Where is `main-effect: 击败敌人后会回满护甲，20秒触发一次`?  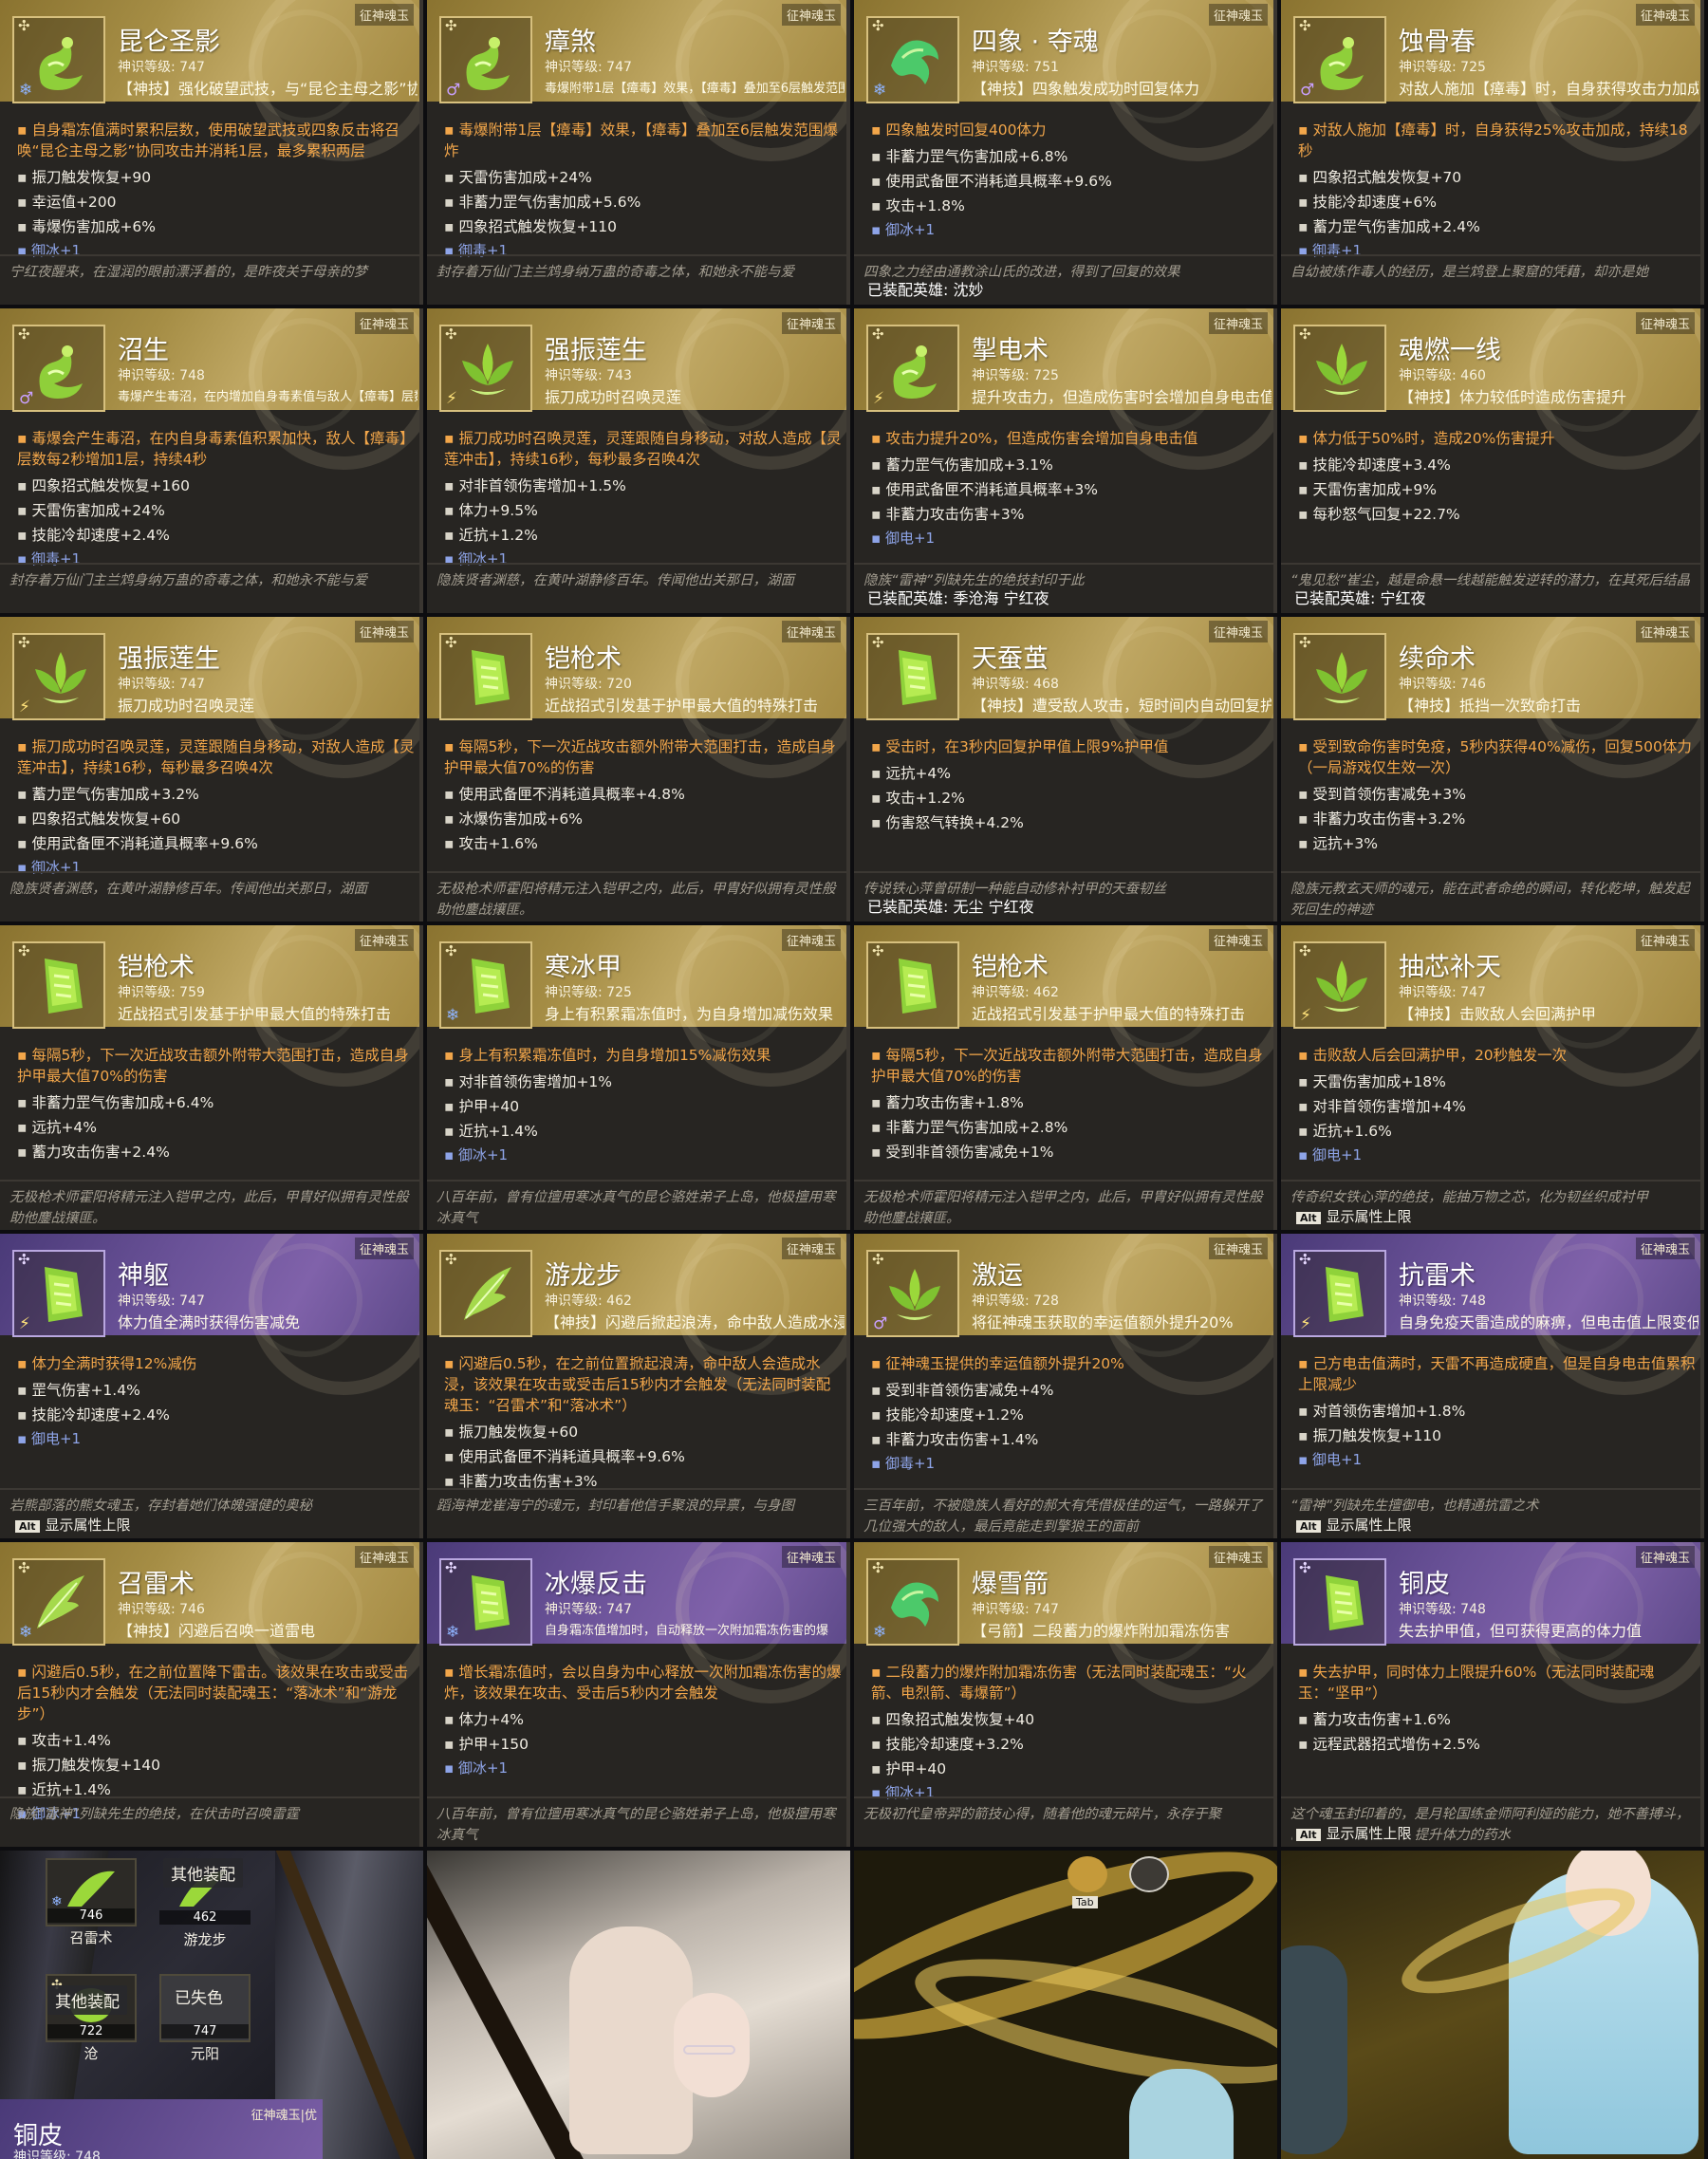 main-effect: 击败敌人后会回满护甲，20秒触发一次 is located at coordinates (1498, 1055).